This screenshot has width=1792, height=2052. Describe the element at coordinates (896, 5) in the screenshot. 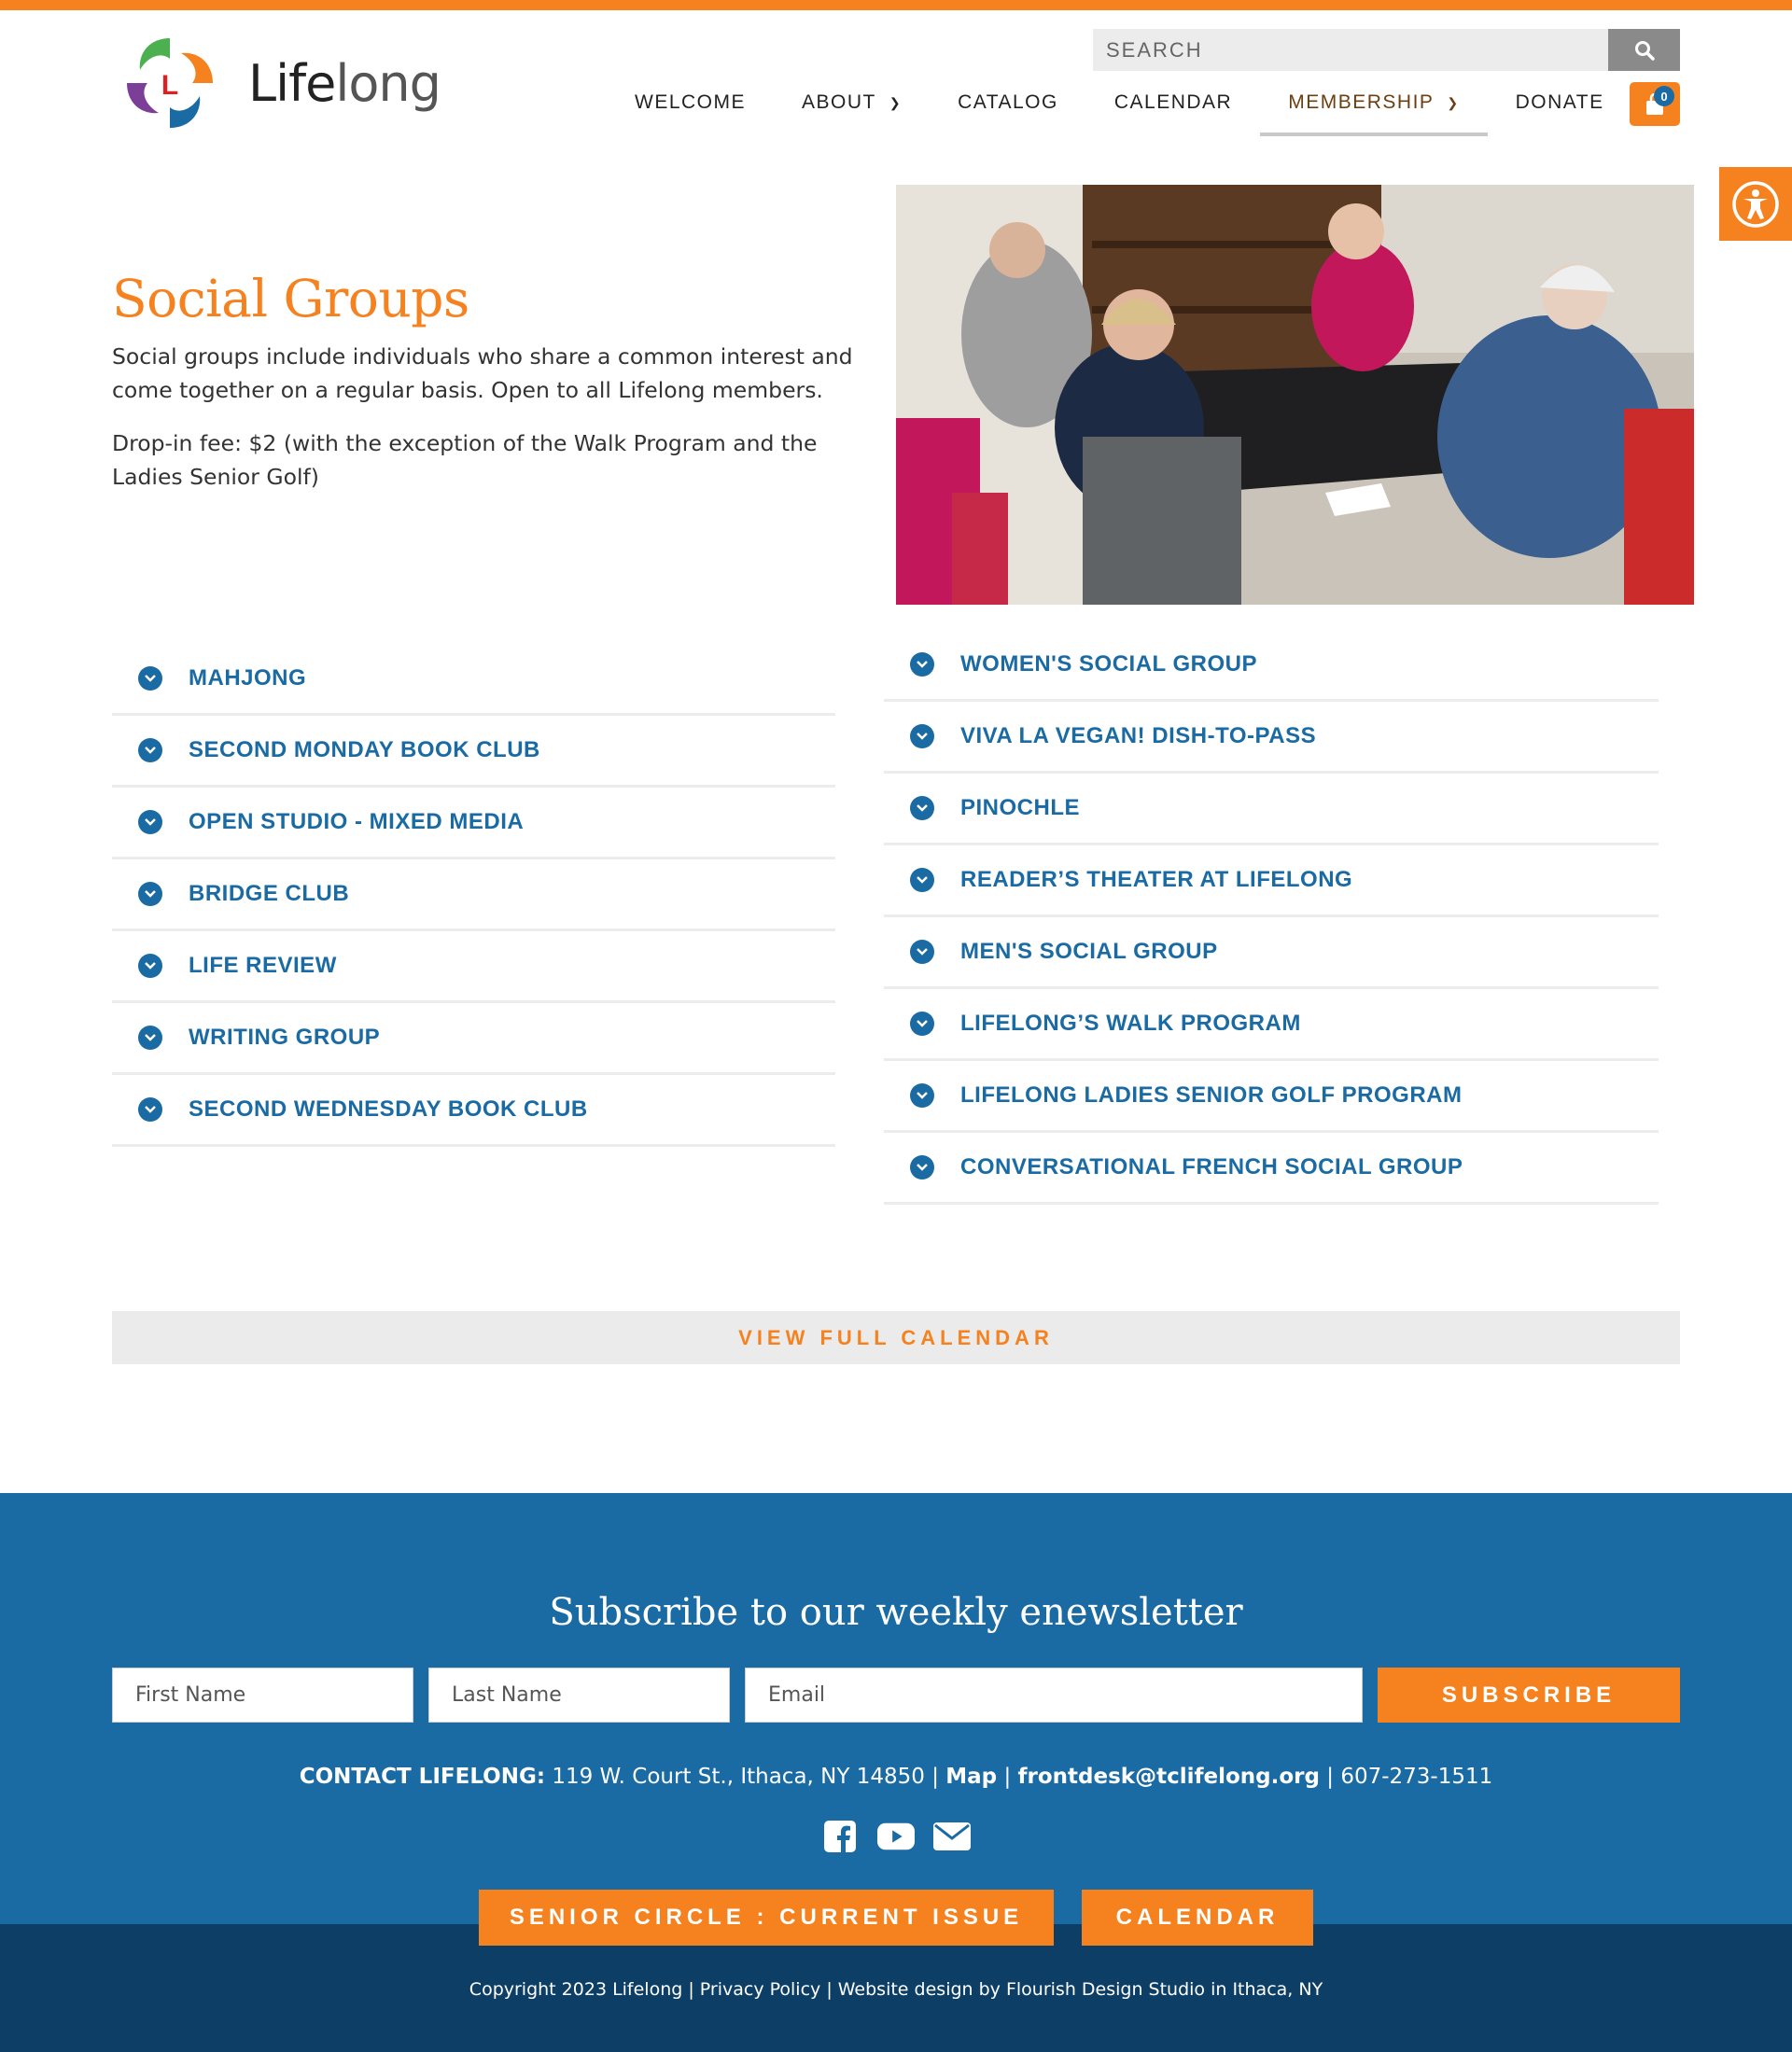

I see `top-accent-bar` at that location.